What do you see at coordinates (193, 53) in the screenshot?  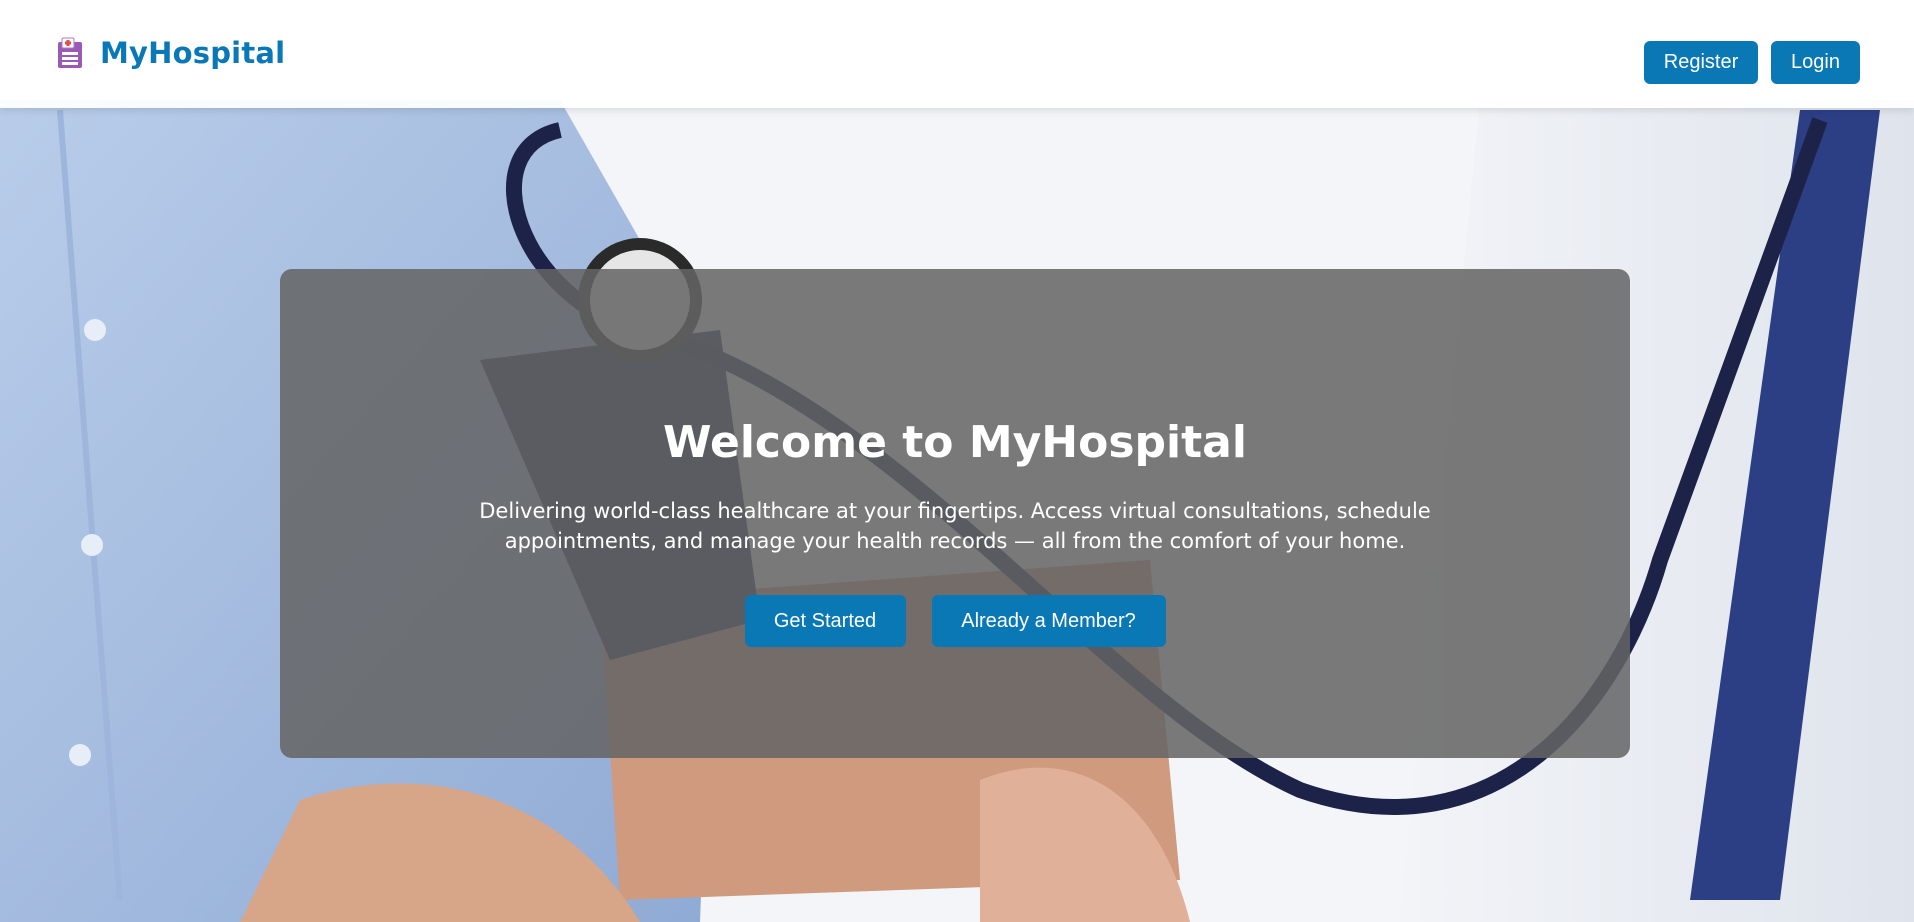 I see `brand-name: MyHospital` at bounding box center [193, 53].